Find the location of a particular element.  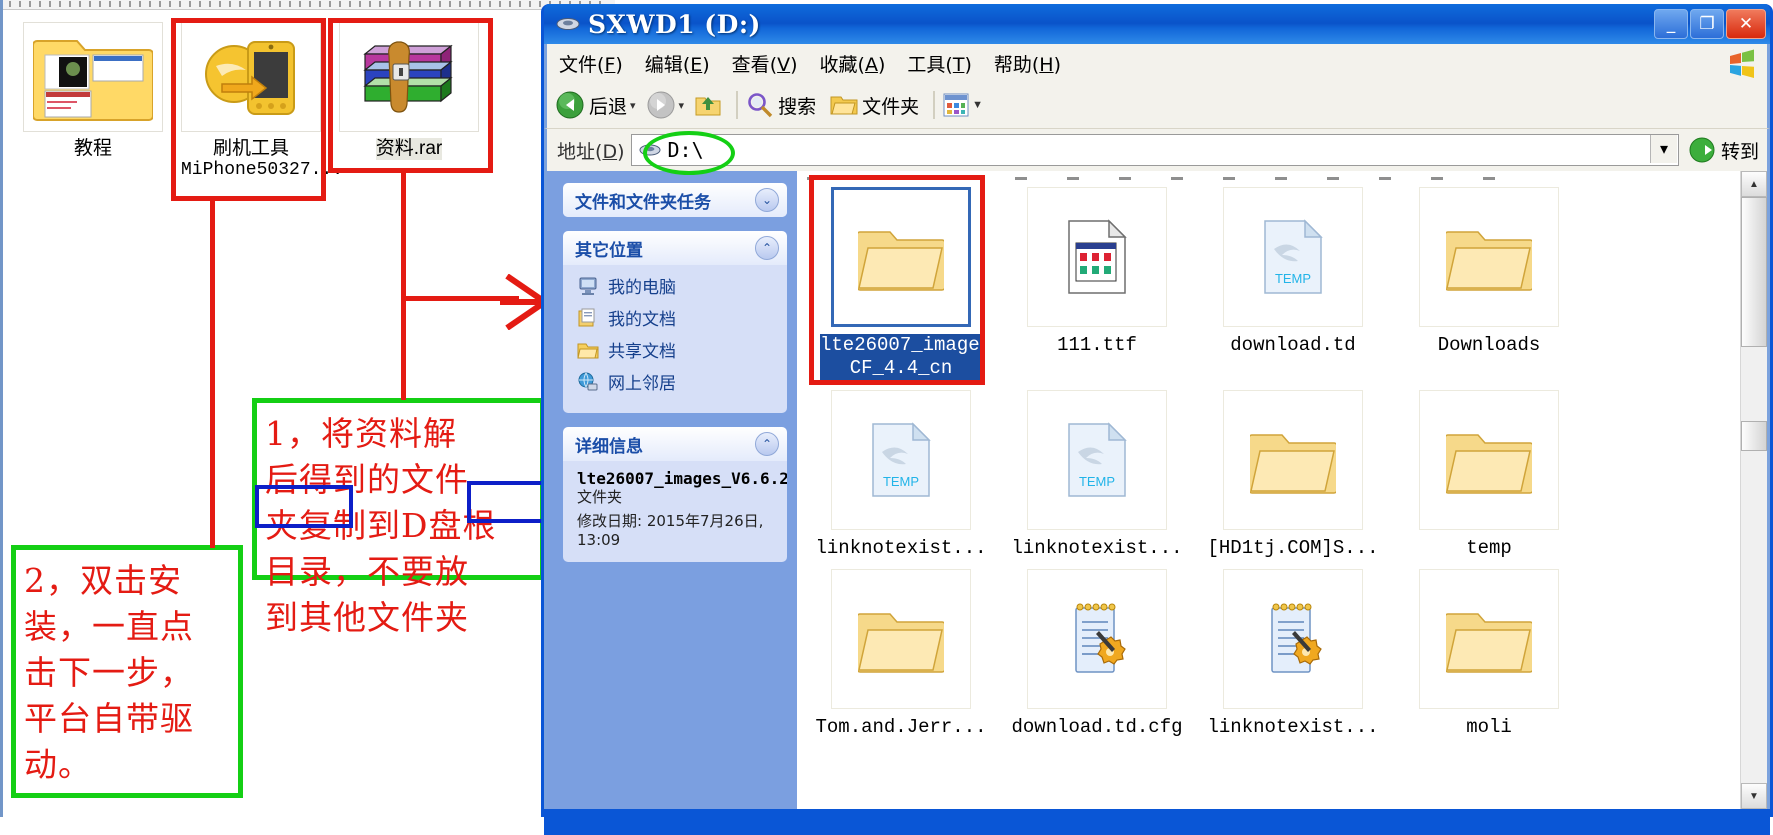

scrollbar-thumb is located at coordinates (1754, 272).